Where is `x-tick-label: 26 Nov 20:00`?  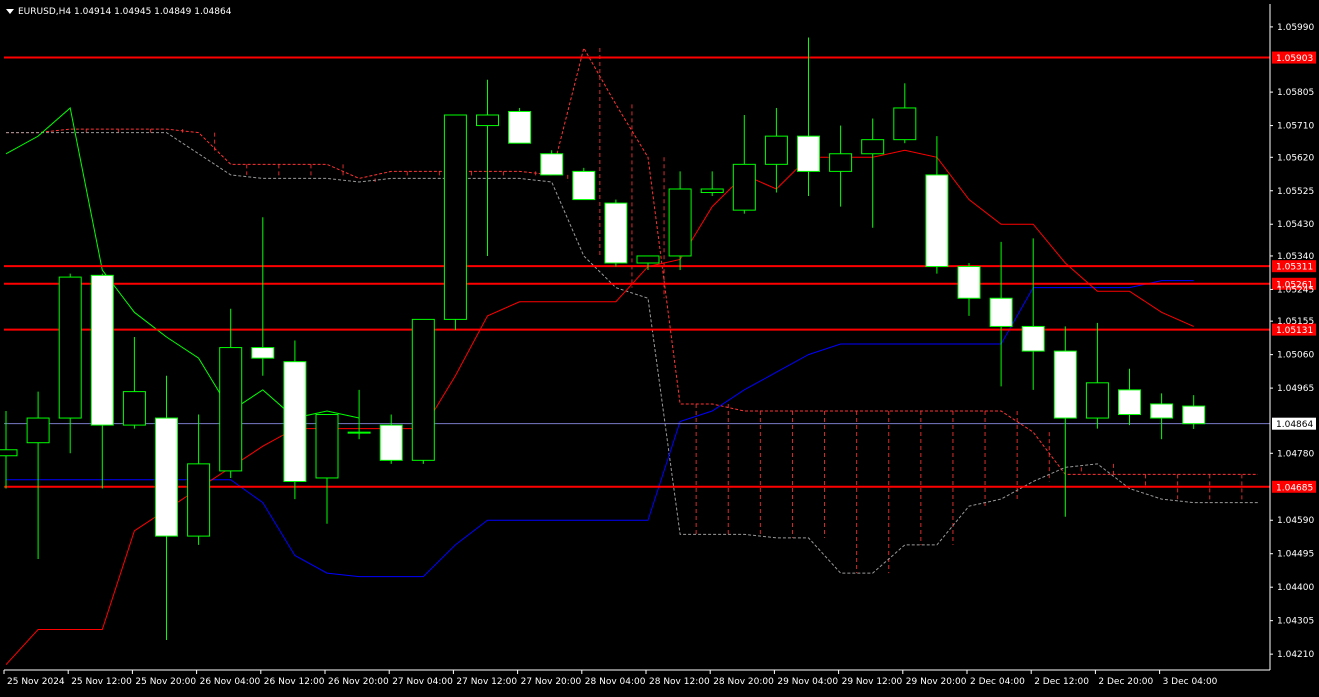 x-tick-label: 26 Nov 20:00 is located at coordinates (358, 682).